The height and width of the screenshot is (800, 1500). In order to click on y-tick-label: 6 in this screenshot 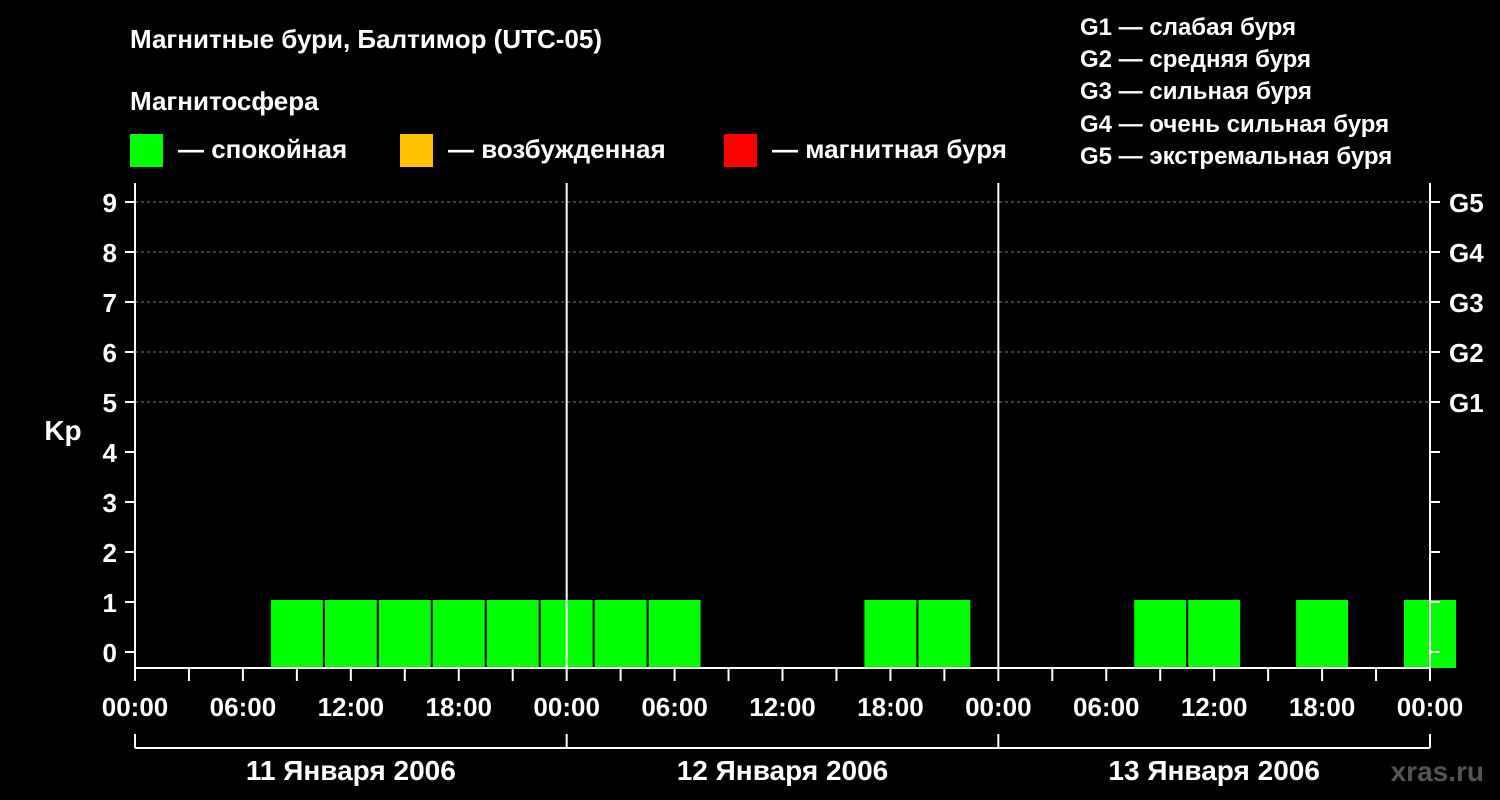, I will do `click(110, 353)`.